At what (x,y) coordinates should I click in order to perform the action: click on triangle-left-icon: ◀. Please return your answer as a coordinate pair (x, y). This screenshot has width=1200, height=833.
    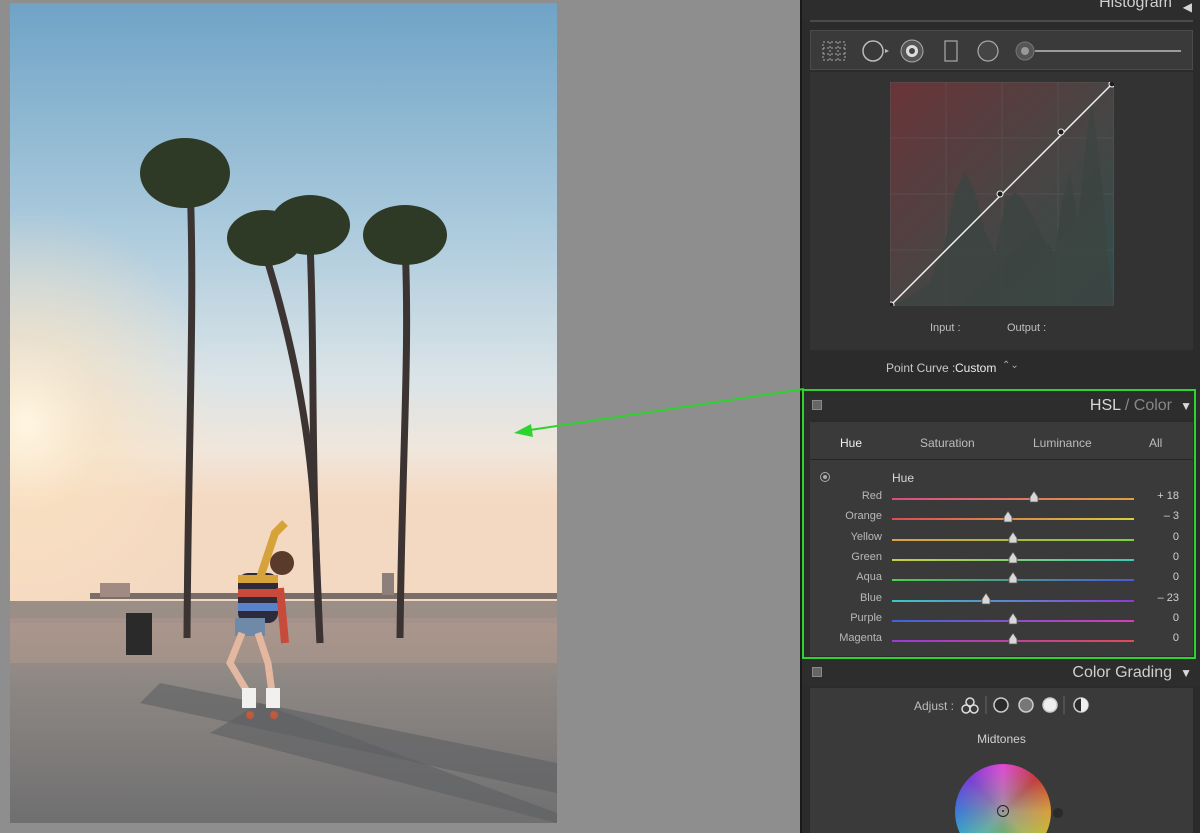
    Looking at the image, I should click on (1187, 7).